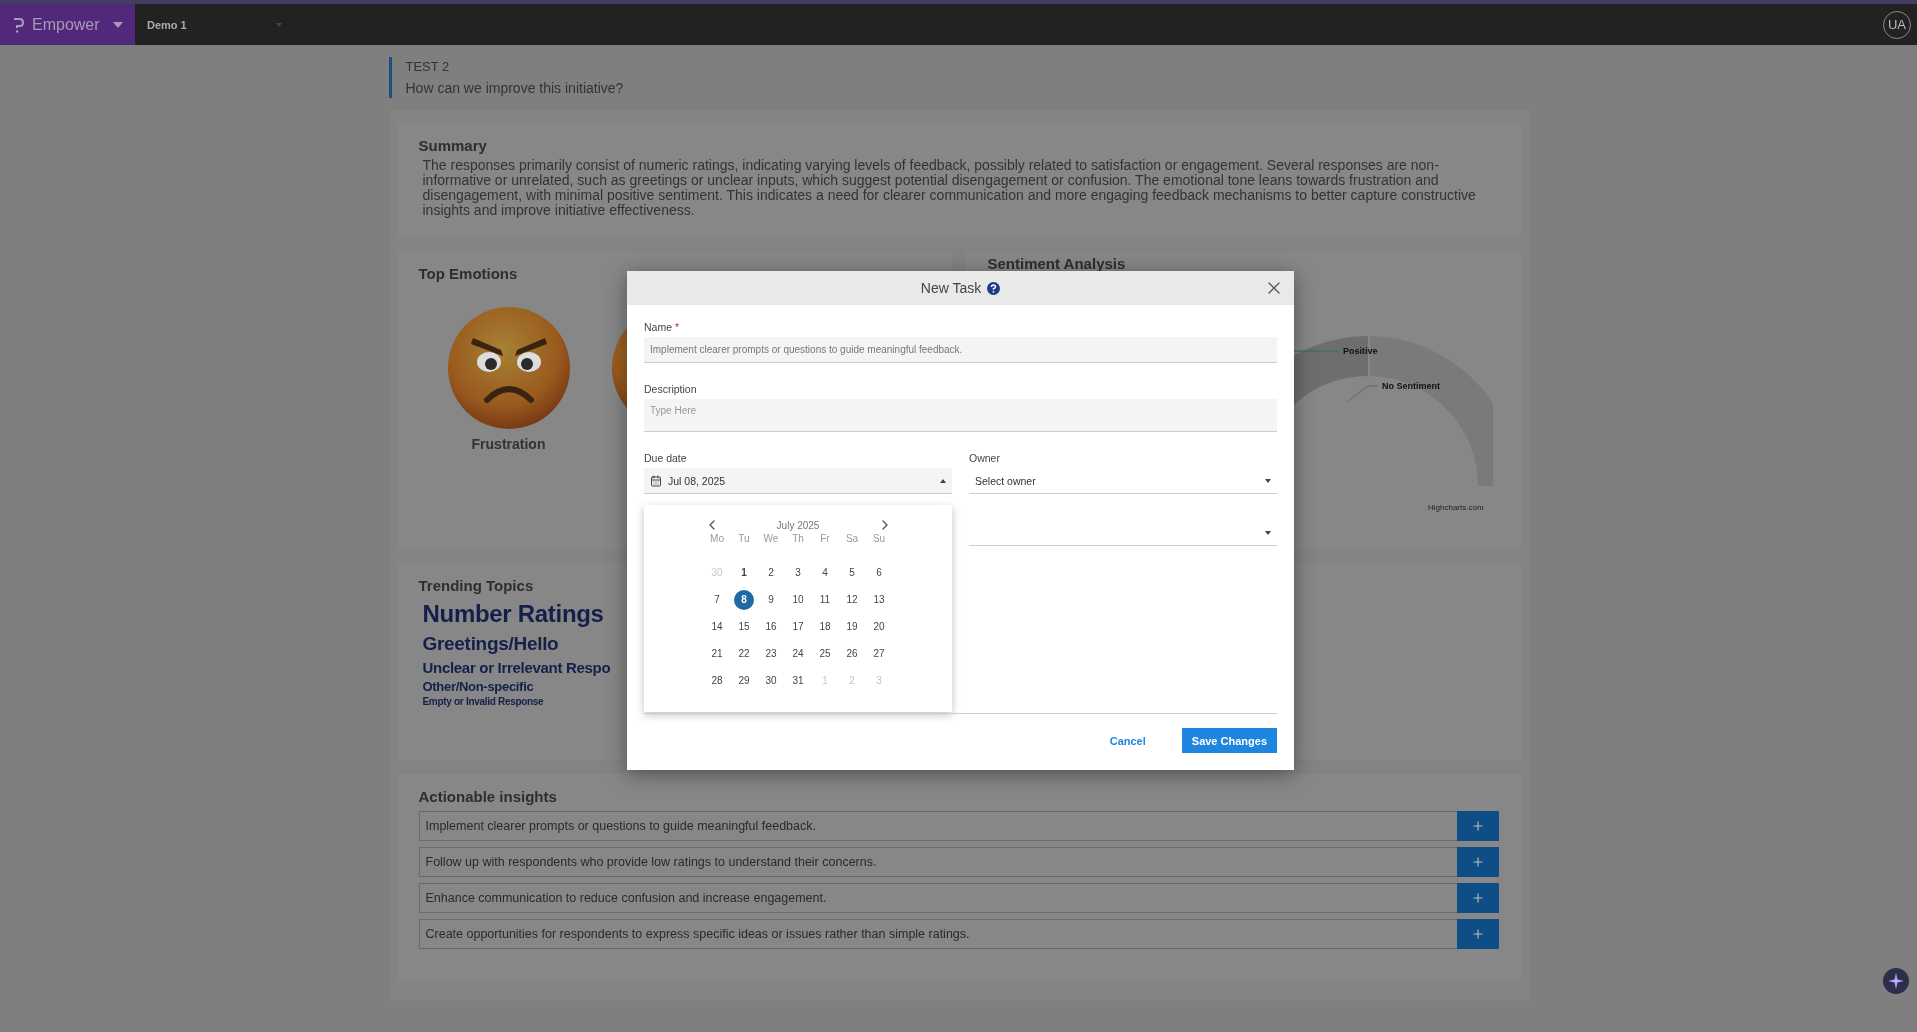  Describe the element at coordinates (879, 653) in the screenshot. I see `calendar-day: 27` at that location.